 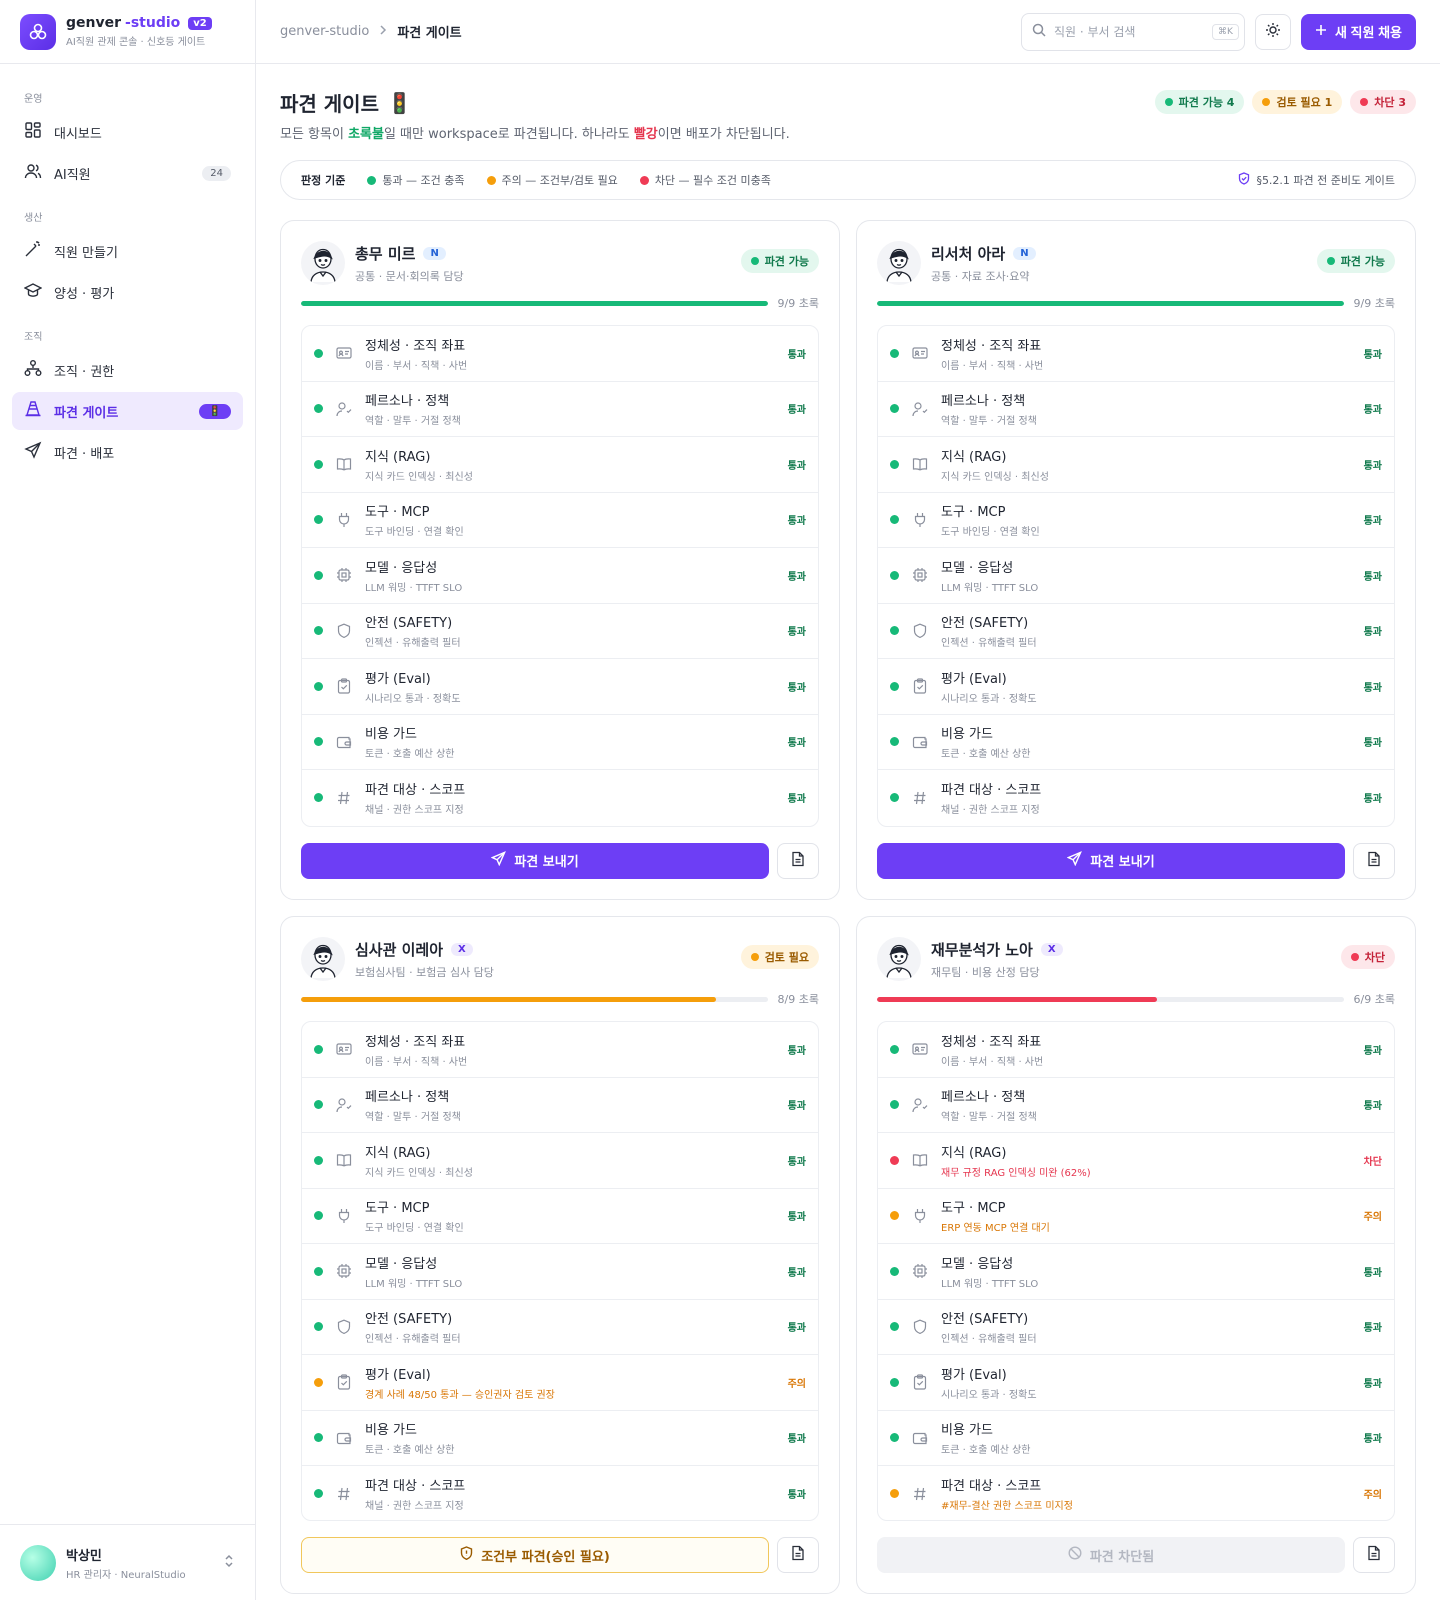 I want to click on check-detail: 역할 · 말투 · 거절 정책, so click(x=413, y=1118).